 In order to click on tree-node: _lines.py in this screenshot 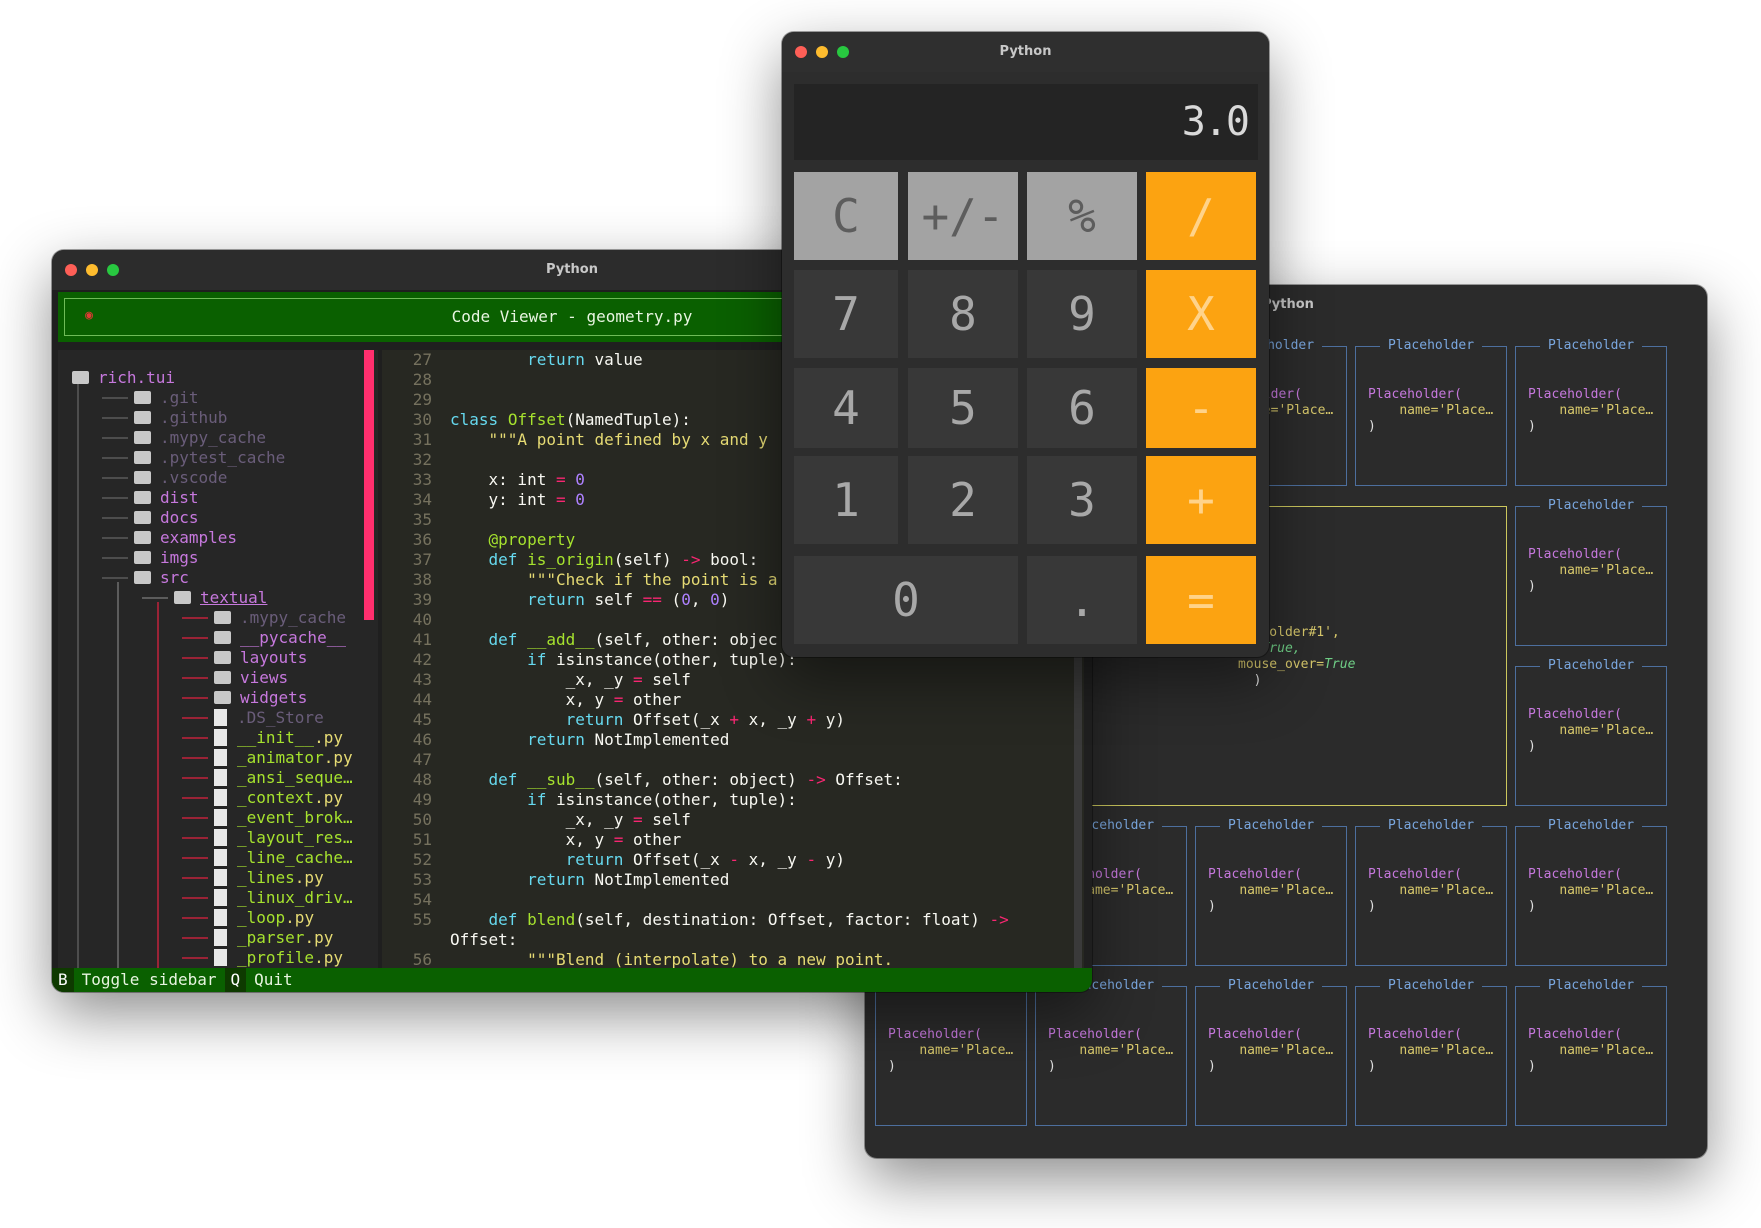, I will do `click(269, 878)`.